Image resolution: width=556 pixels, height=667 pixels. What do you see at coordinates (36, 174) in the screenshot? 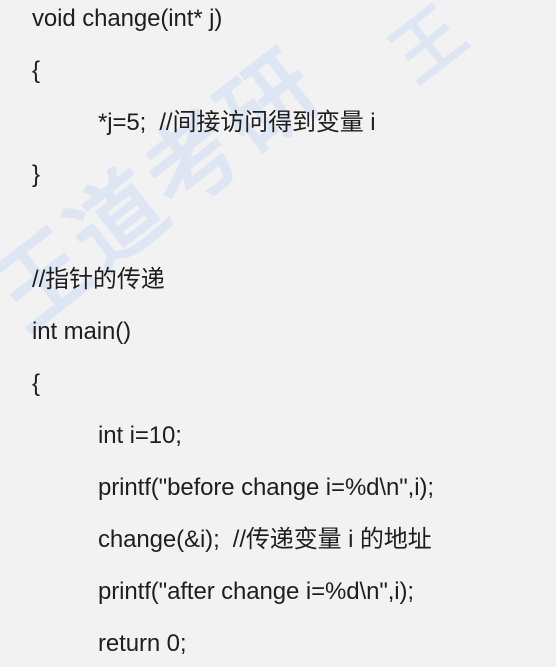
I see `code-line-close-brace: }` at bounding box center [36, 174].